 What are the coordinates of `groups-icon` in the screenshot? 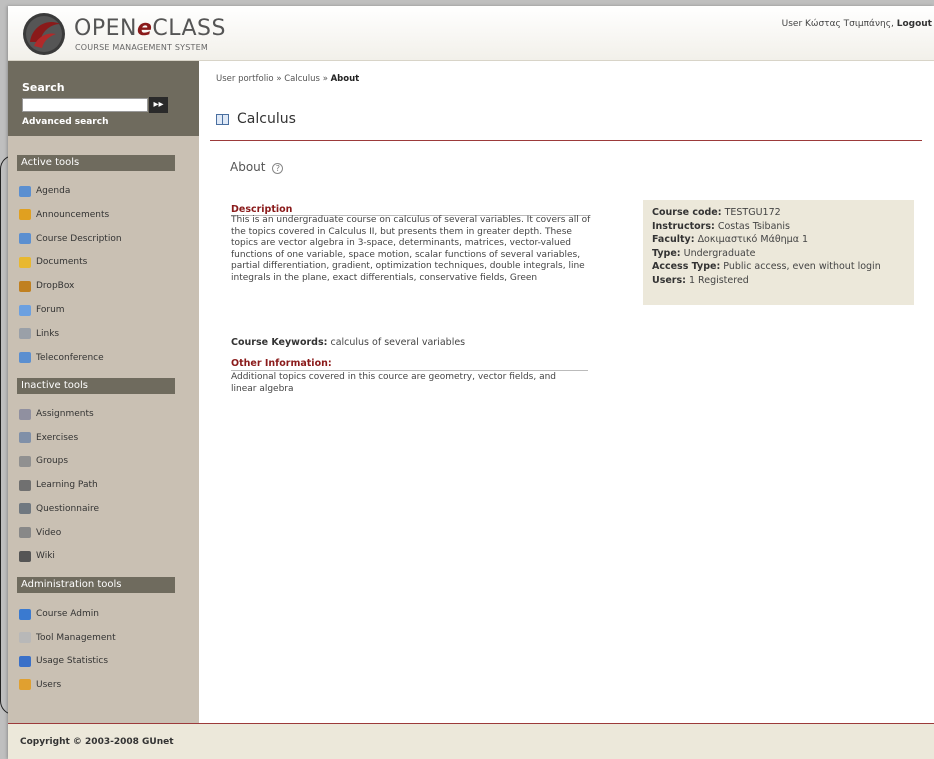 It's located at (25, 461).